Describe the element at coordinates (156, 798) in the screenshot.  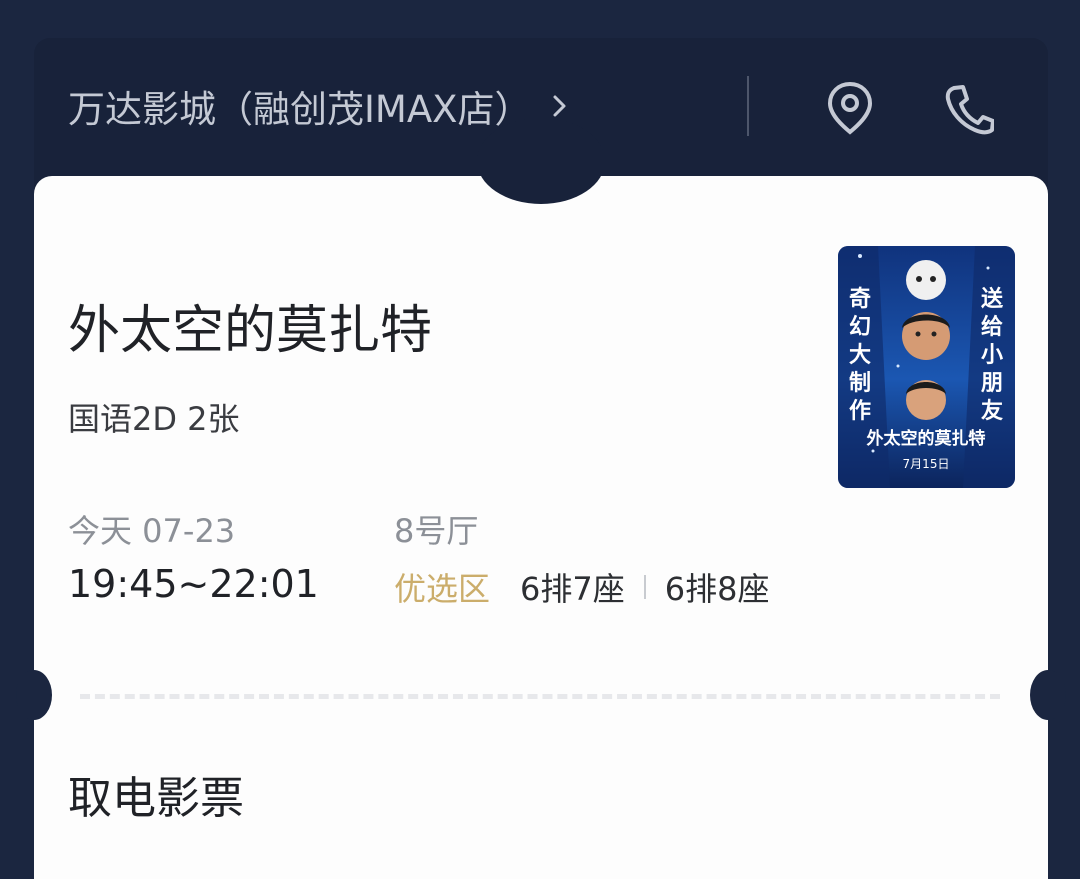
I see `pickup-section-title: 取电影票` at that location.